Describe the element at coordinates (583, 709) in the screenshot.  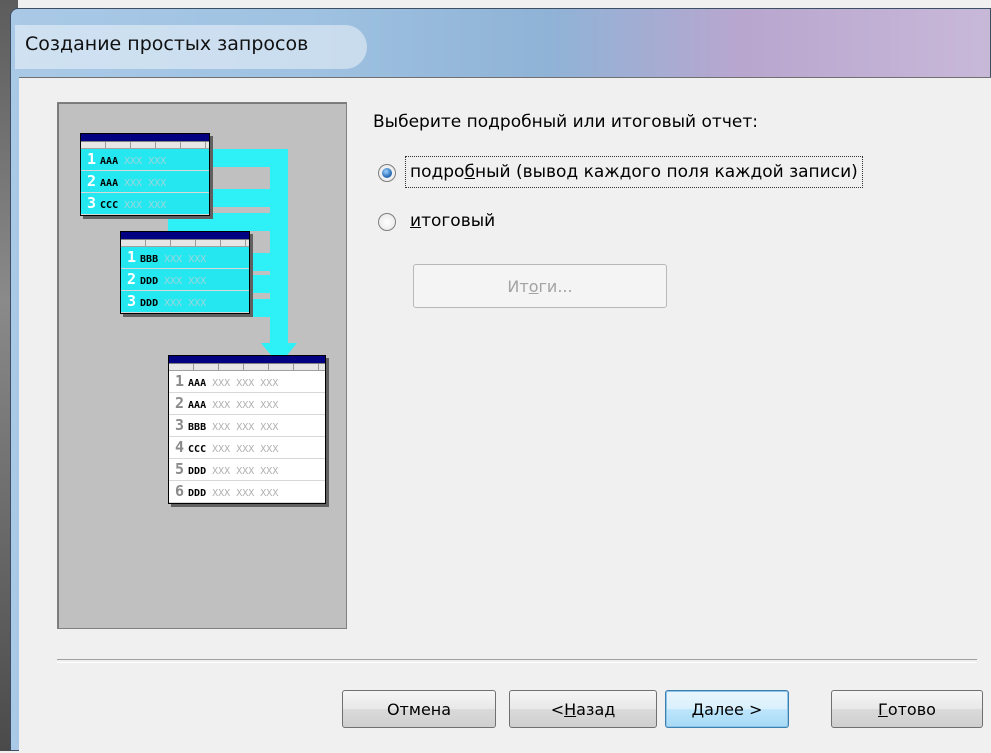
I see `back-button: < Назад` at that location.